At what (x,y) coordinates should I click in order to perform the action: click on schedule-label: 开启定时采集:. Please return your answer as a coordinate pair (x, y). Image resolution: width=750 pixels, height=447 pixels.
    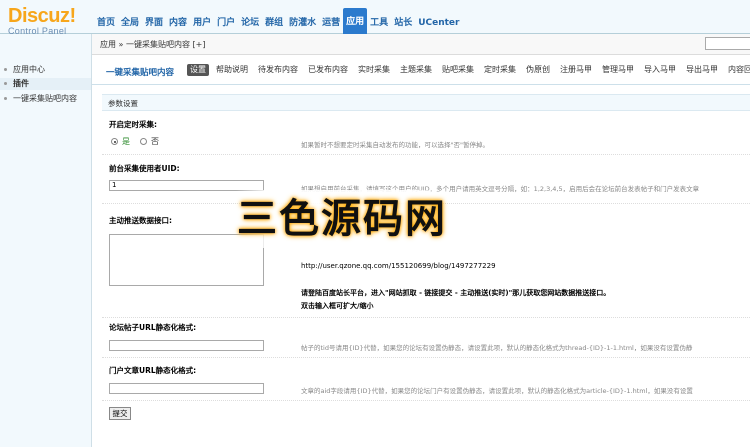
    Looking at the image, I should click on (133, 124).